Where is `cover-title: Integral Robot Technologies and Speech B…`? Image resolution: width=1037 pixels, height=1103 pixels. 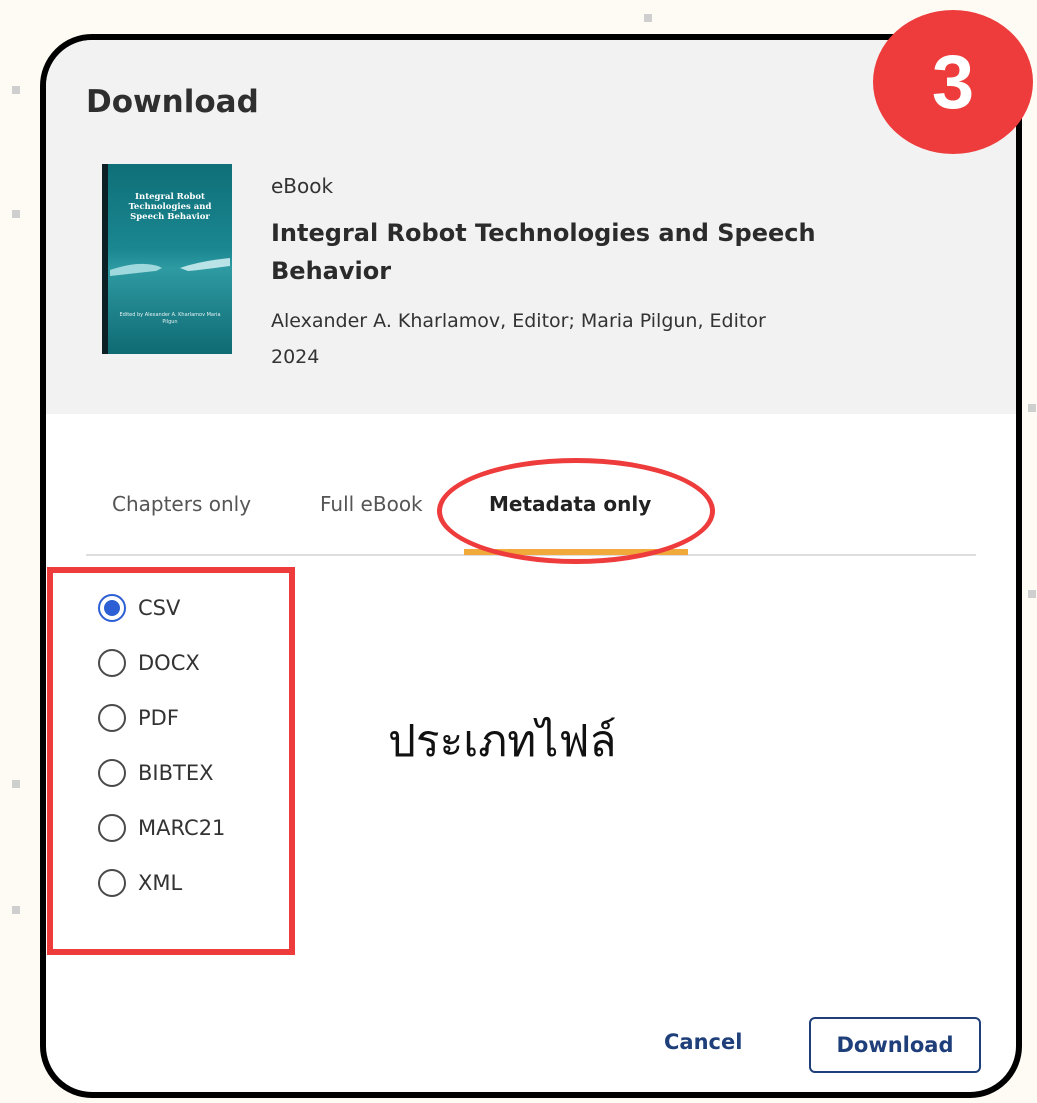 cover-title: Integral Robot Technologies and Speech B… is located at coordinates (170, 207).